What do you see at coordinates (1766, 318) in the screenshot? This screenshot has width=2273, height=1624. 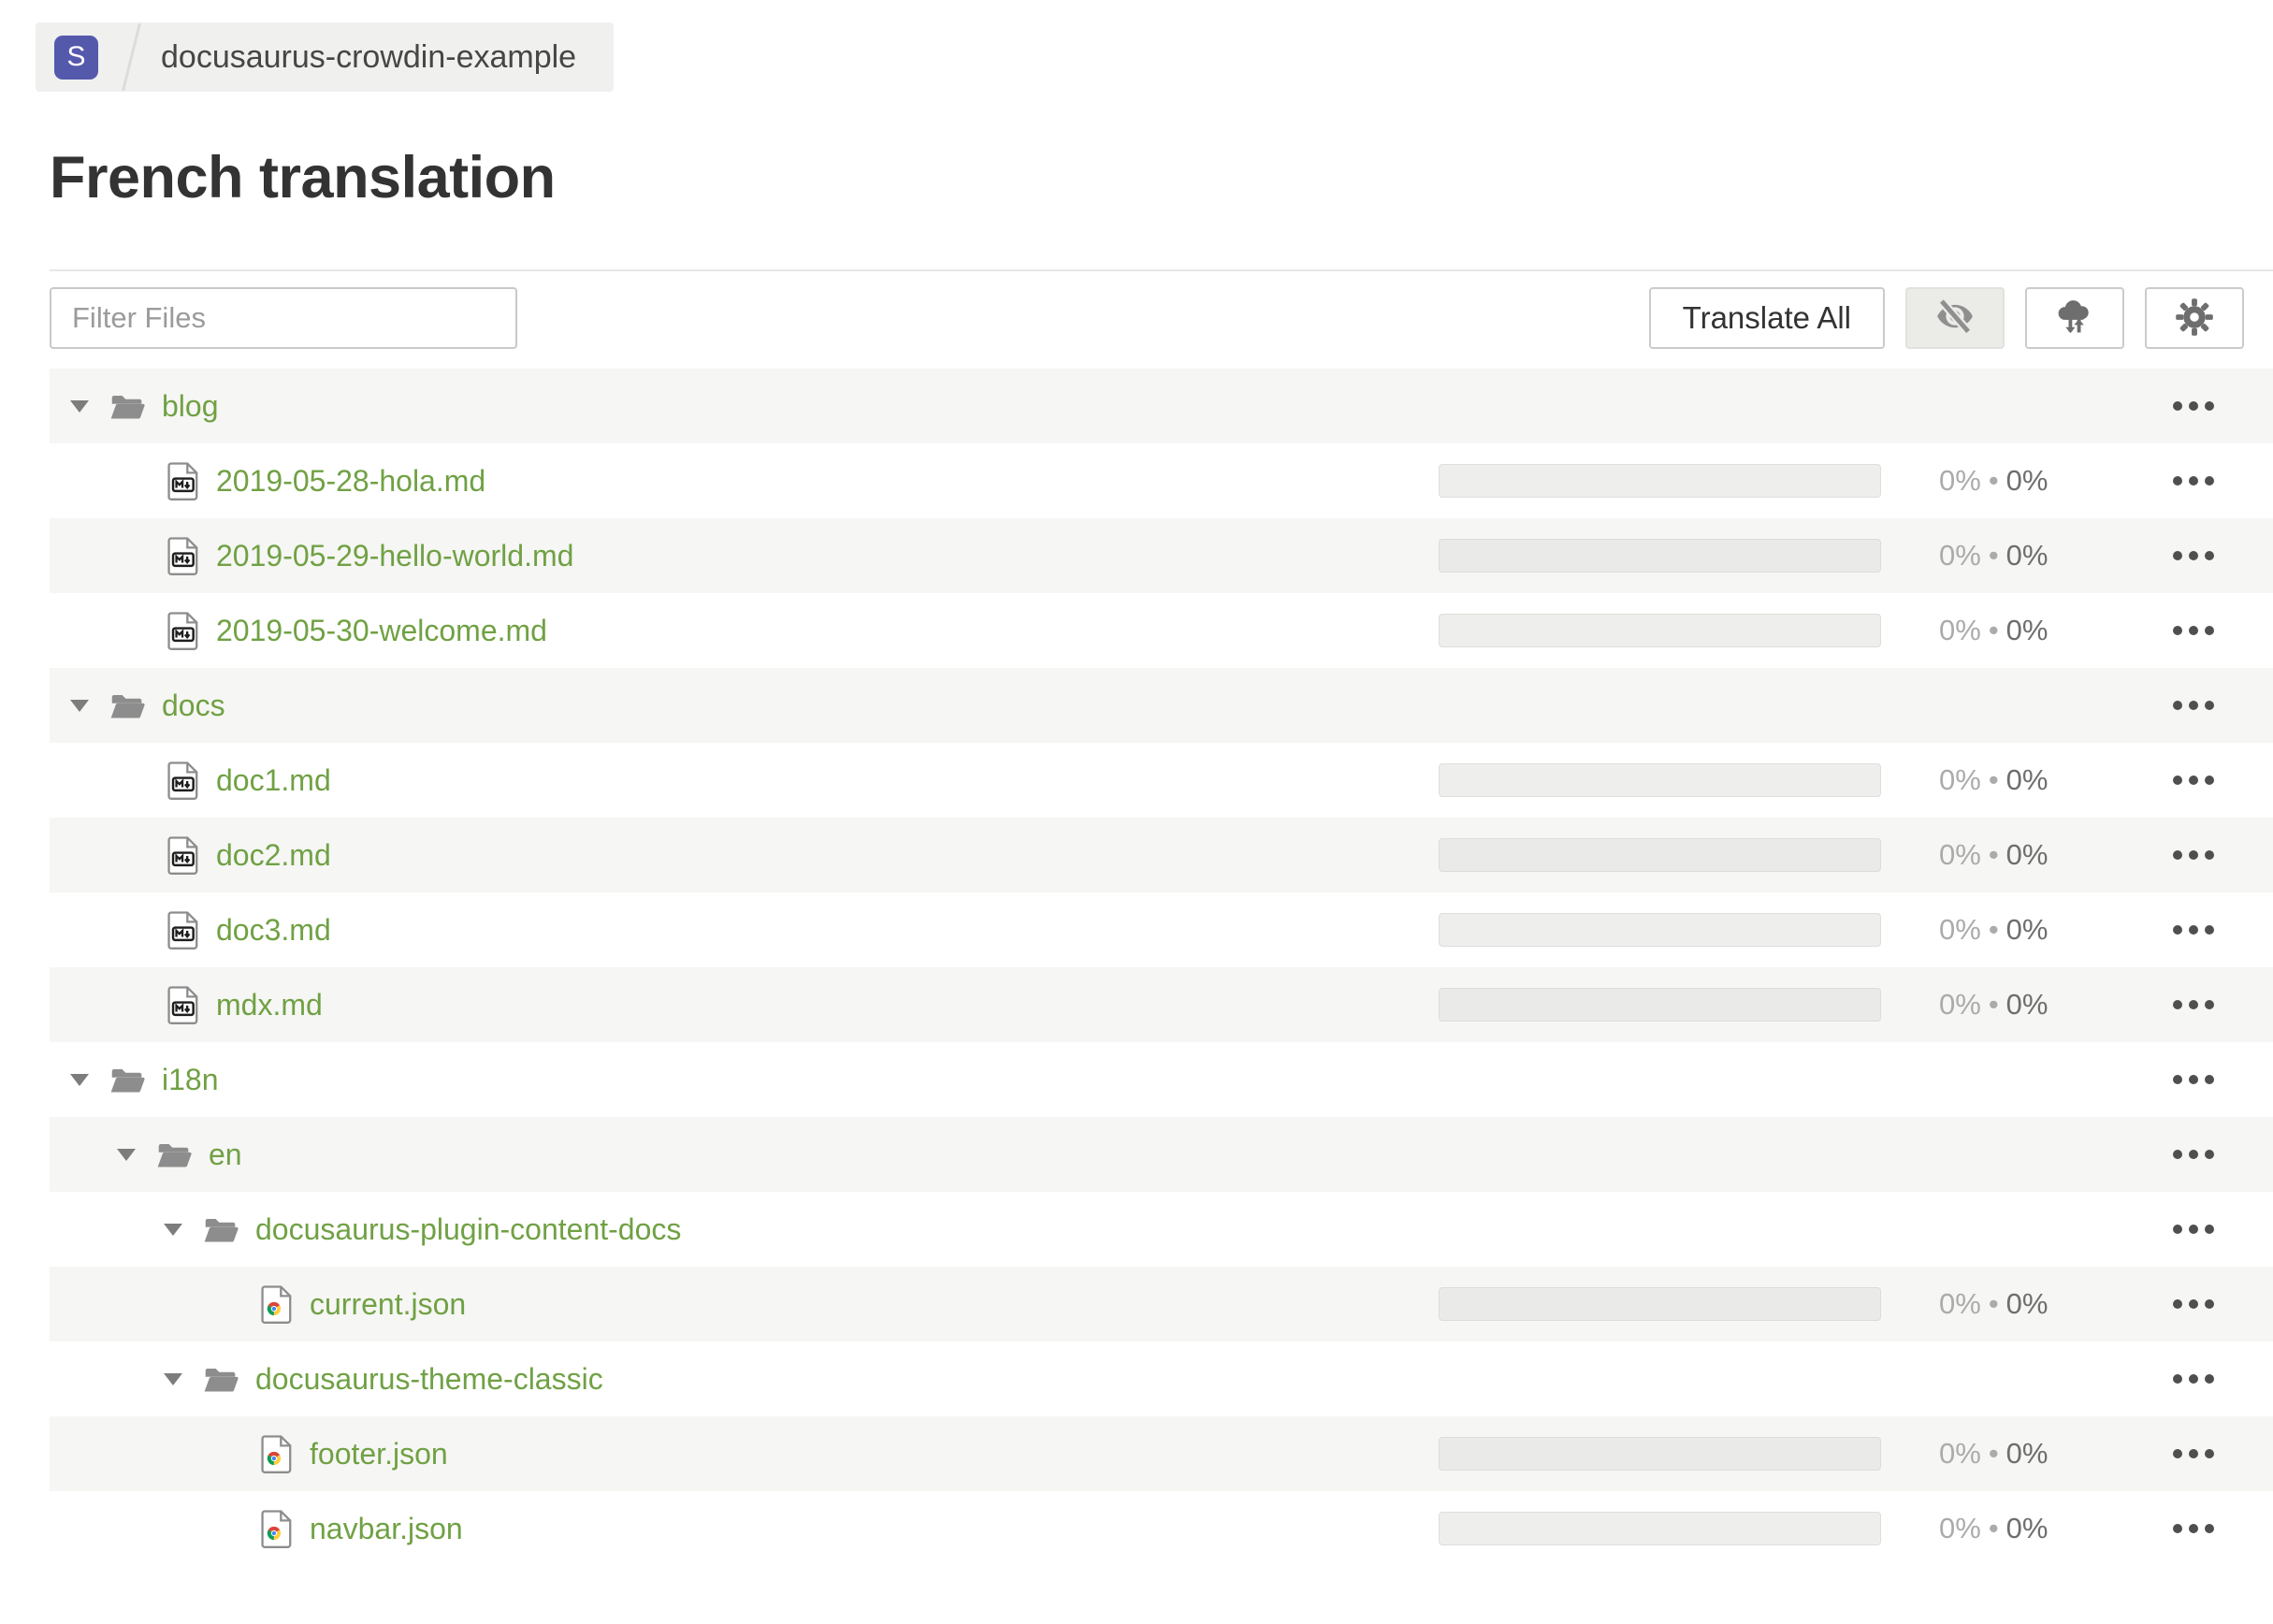 I see `translate-all-button: Translate All` at bounding box center [1766, 318].